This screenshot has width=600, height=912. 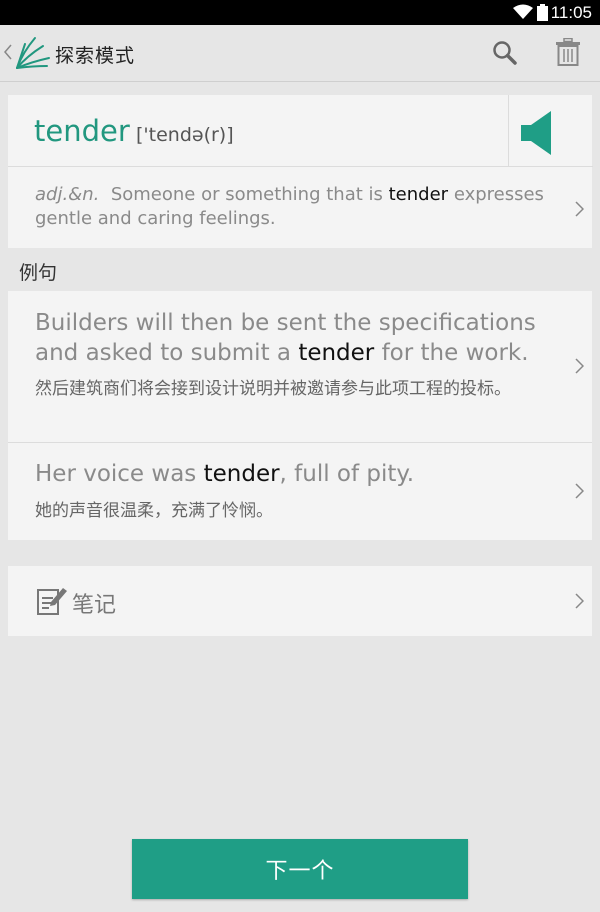 I want to click on action-bar: 探索模式, so click(x=300, y=53).